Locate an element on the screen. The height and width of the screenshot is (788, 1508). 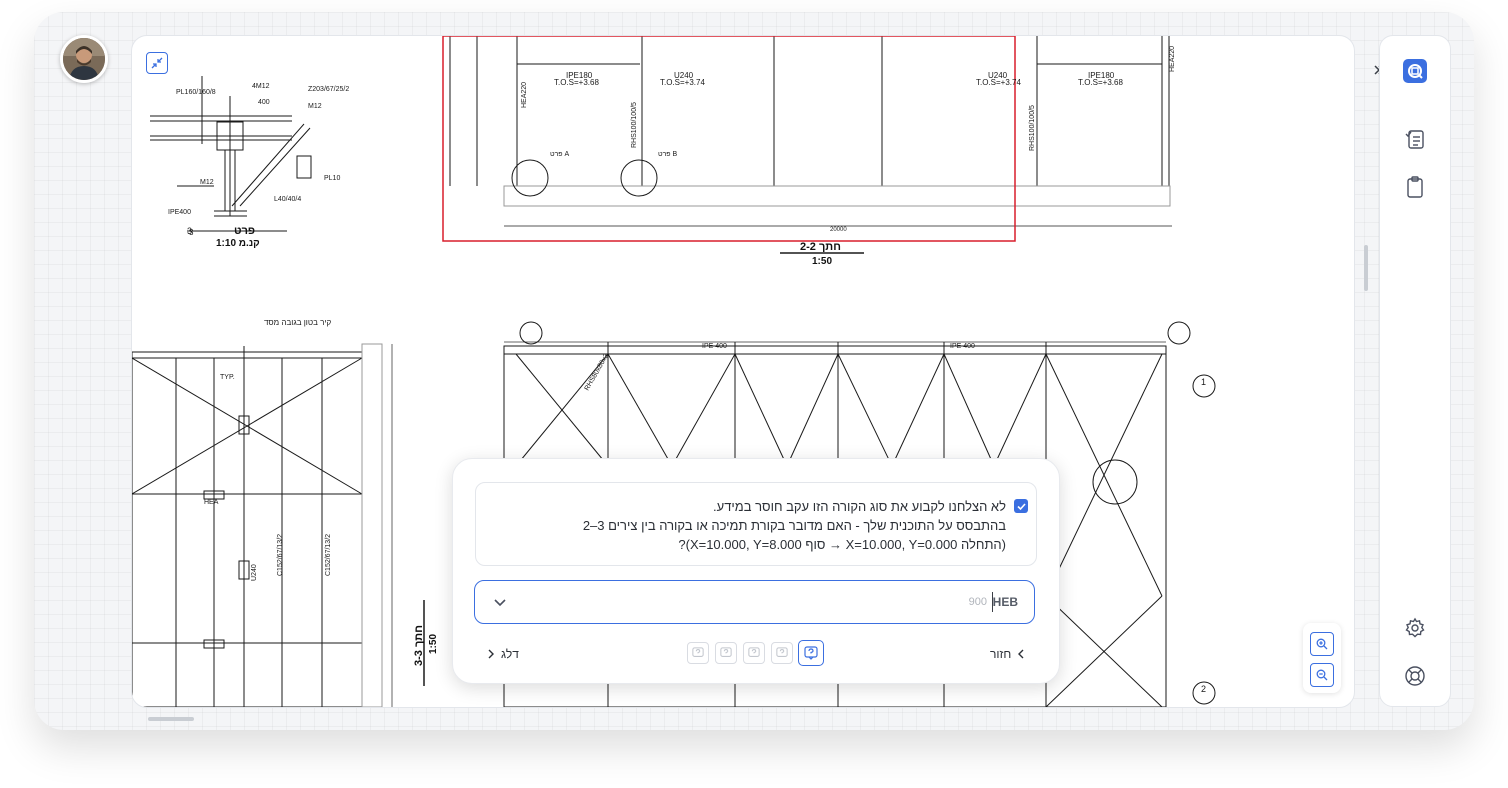
label-hea220a: HEA220 is located at coordinates (524, 95).